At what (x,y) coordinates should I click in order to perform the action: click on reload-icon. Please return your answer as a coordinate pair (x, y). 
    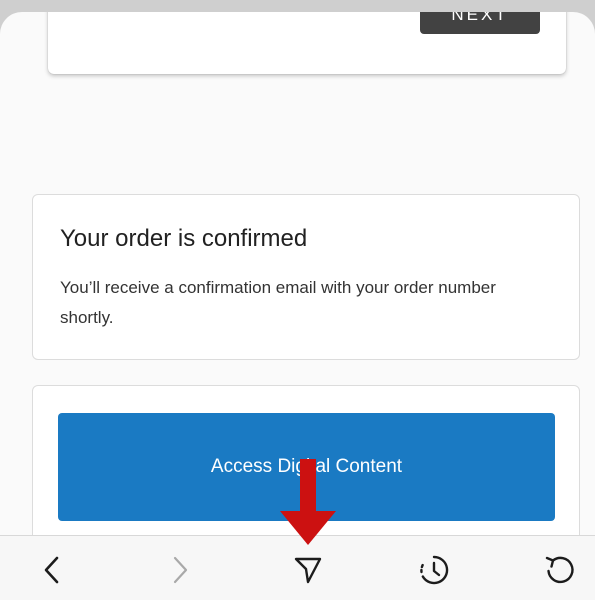
    Looking at the image, I should click on (559, 570).